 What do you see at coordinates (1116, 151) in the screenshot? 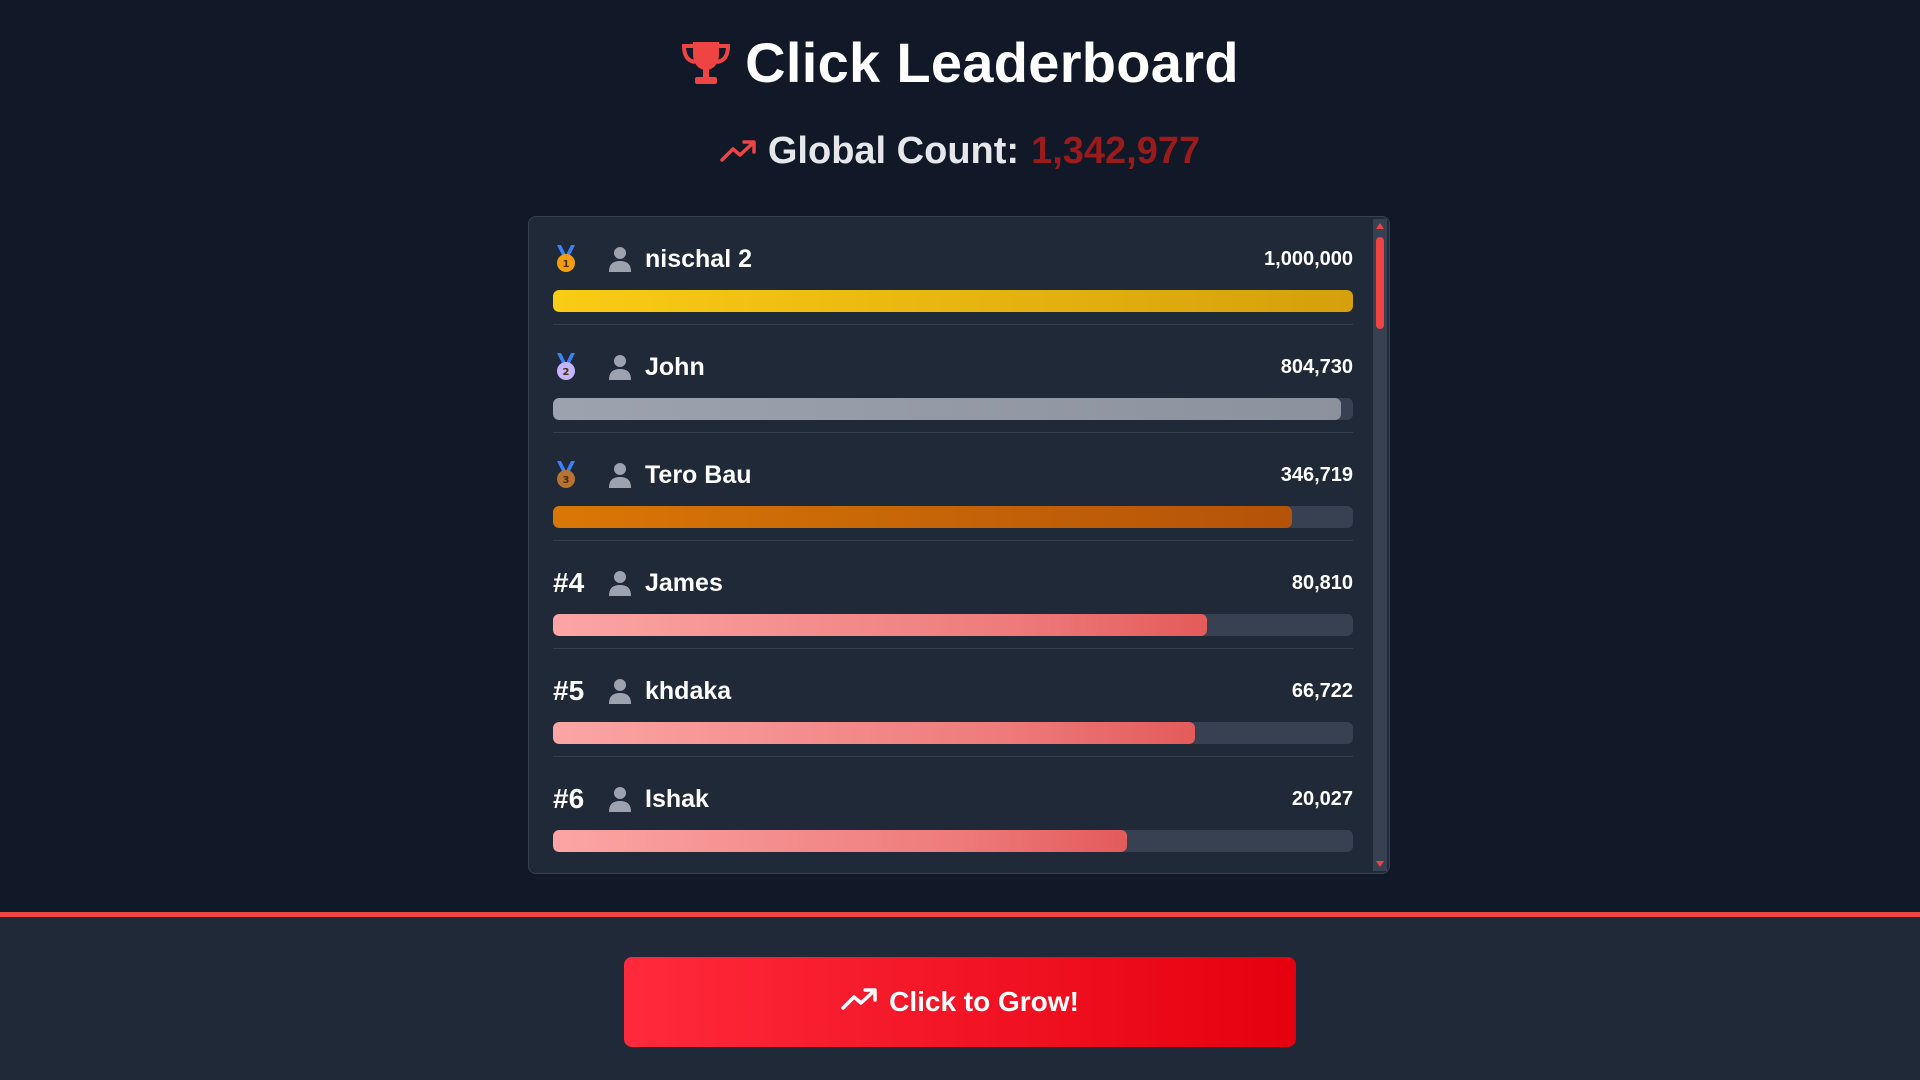
I see `global-count-value: 1,342,977` at bounding box center [1116, 151].